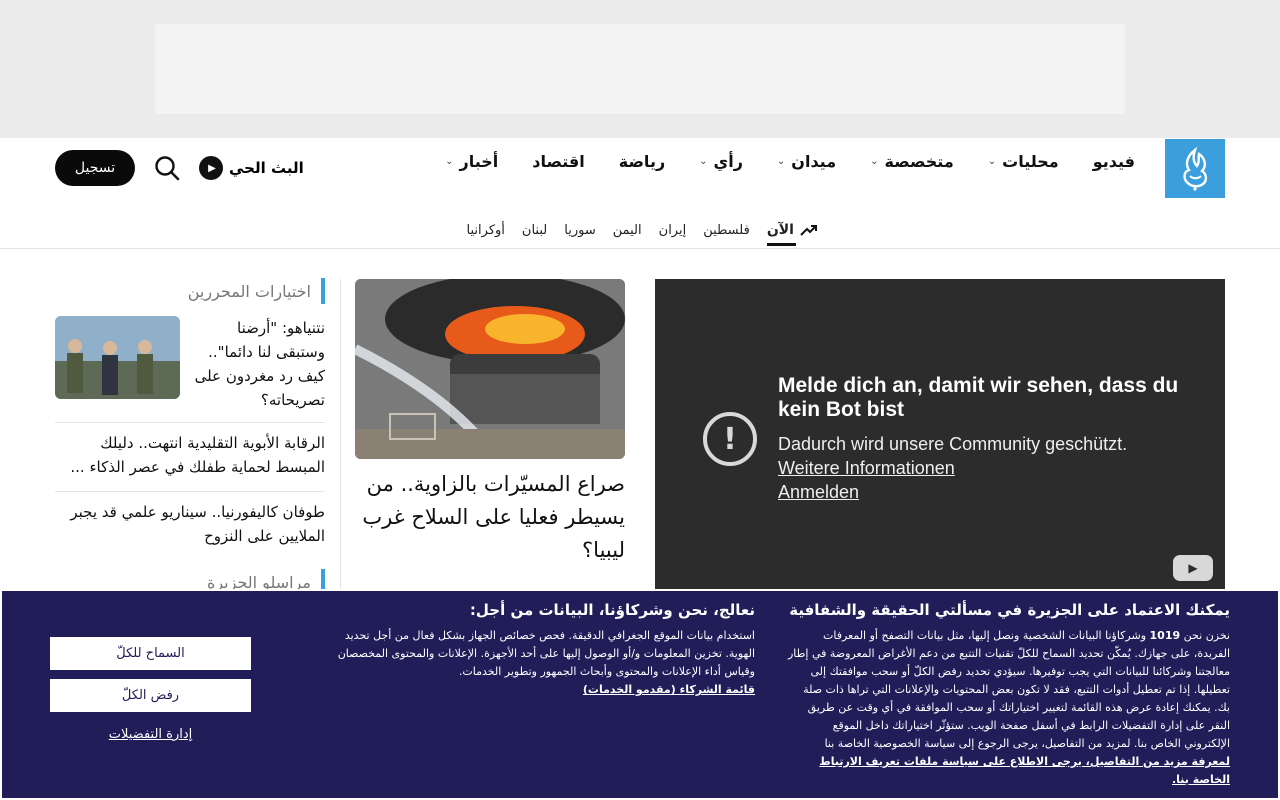  Describe the element at coordinates (953, 444) in the screenshot. I see `video-signin-subtitle: Dadurch wird unsere Community geschützt.` at that location.